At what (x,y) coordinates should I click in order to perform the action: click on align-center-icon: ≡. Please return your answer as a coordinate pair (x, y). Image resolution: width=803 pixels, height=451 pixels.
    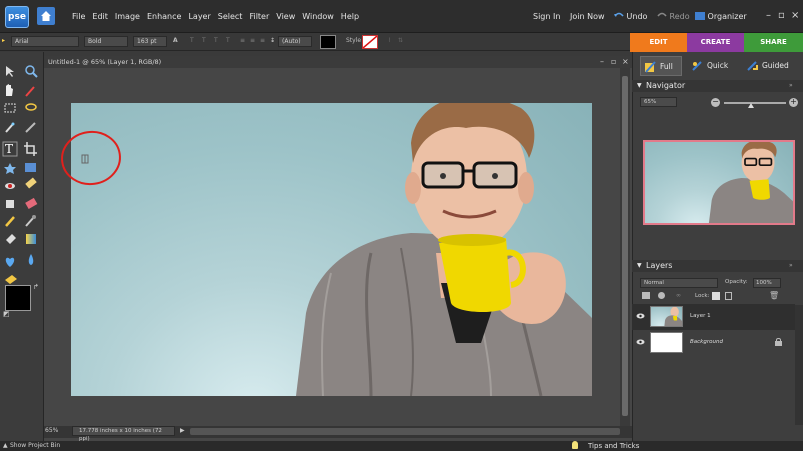
    Looking at the image, I should click on (252, 40).